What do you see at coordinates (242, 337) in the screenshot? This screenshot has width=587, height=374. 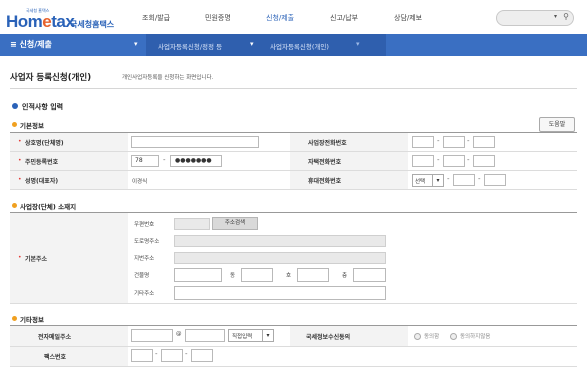 I see `email-select-value: 직접입력` at bounding box center [242, 337].